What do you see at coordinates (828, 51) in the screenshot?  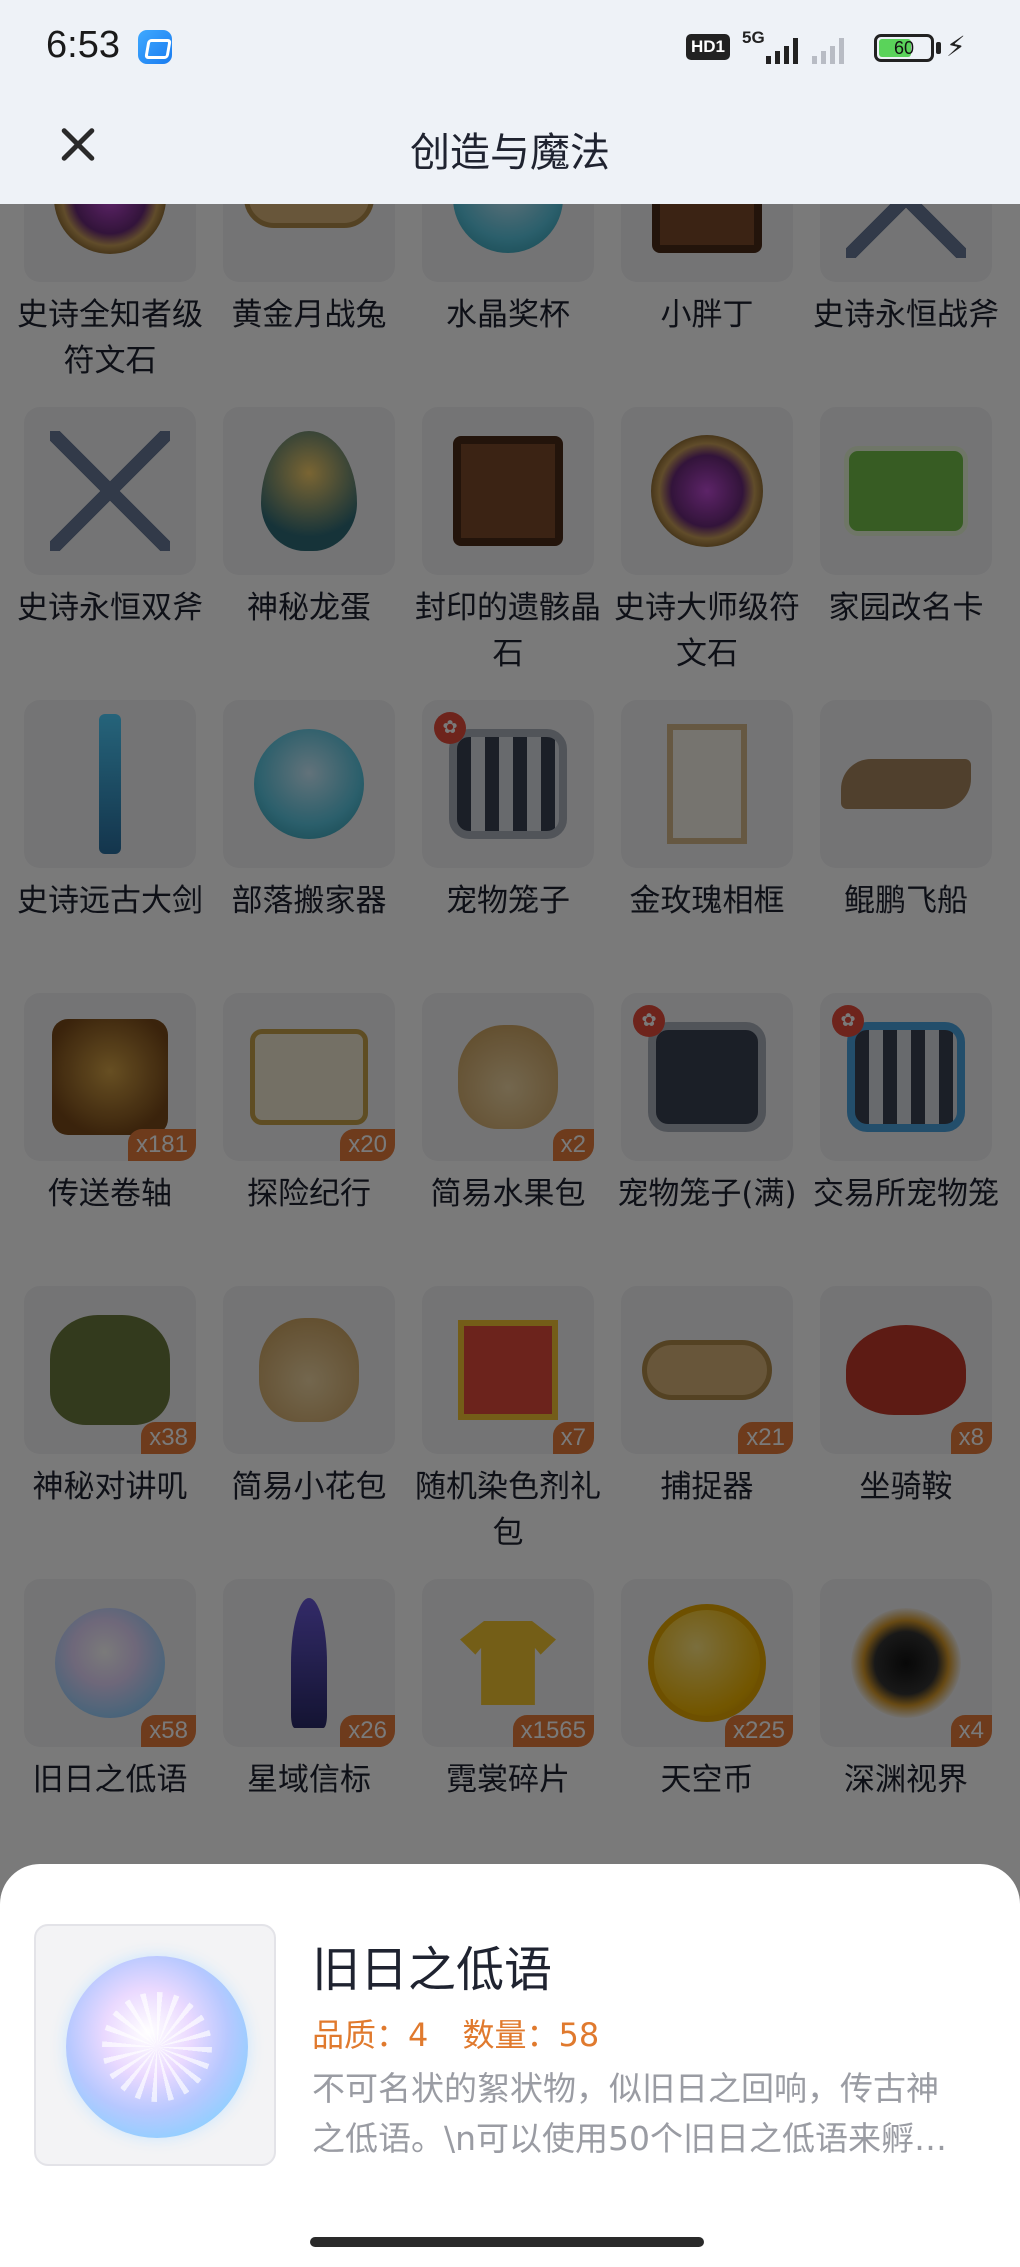 I see `secondary-signal-icon` at bounding box center [828, 51].